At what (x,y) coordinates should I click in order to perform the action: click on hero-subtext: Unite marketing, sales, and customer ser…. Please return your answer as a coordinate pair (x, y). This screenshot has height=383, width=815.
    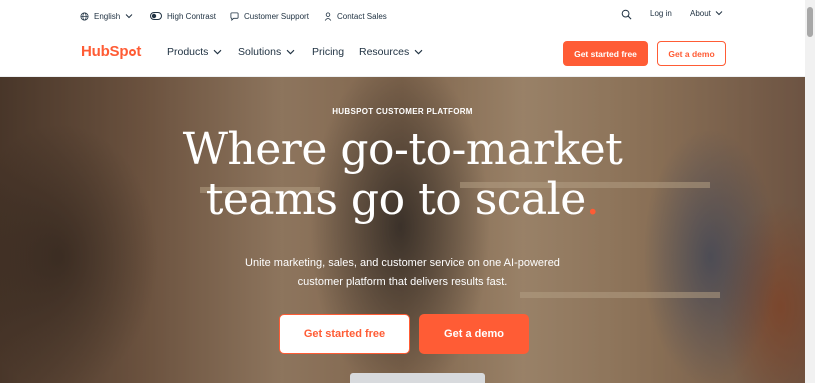
    Looking at the image, I should click on (402, 273).